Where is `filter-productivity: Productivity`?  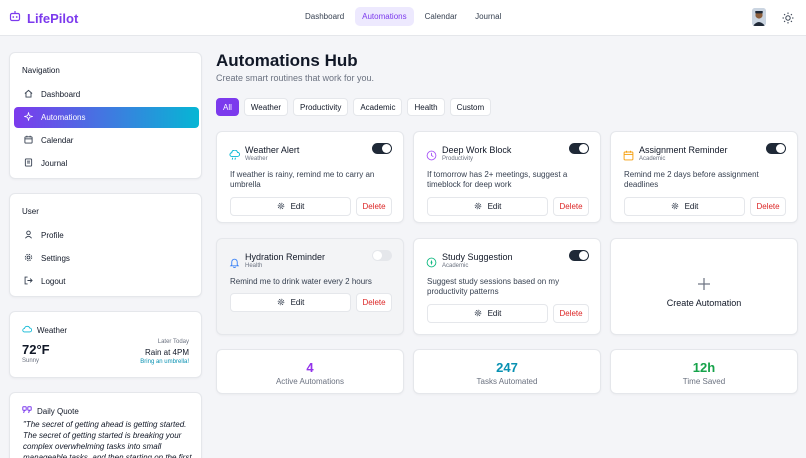
filter-productivity: Productivity is located at coordinates (320, 107).